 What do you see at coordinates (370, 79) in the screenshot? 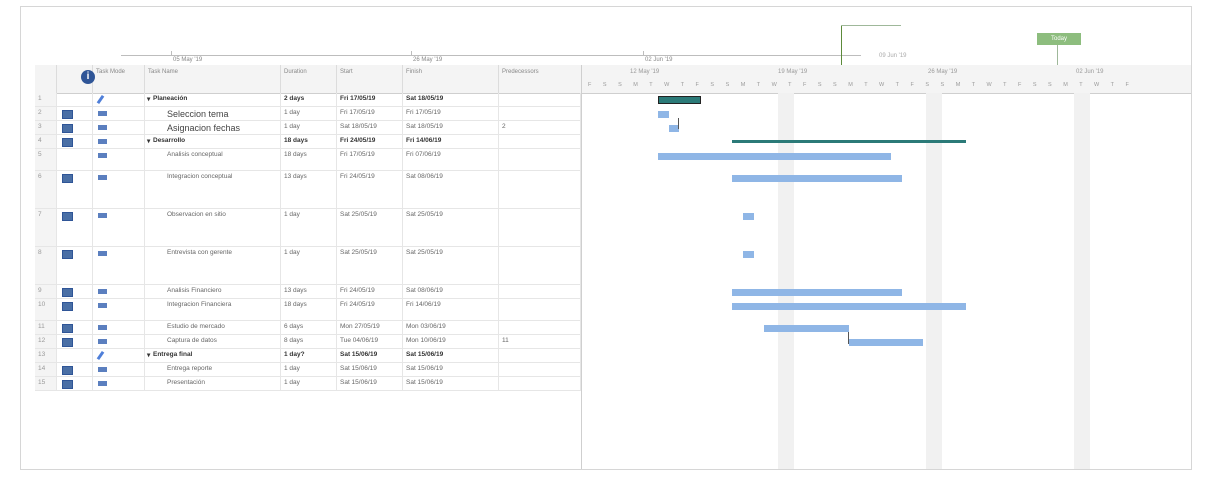
I see `header-start: Start` at bounding box center [370, 79].